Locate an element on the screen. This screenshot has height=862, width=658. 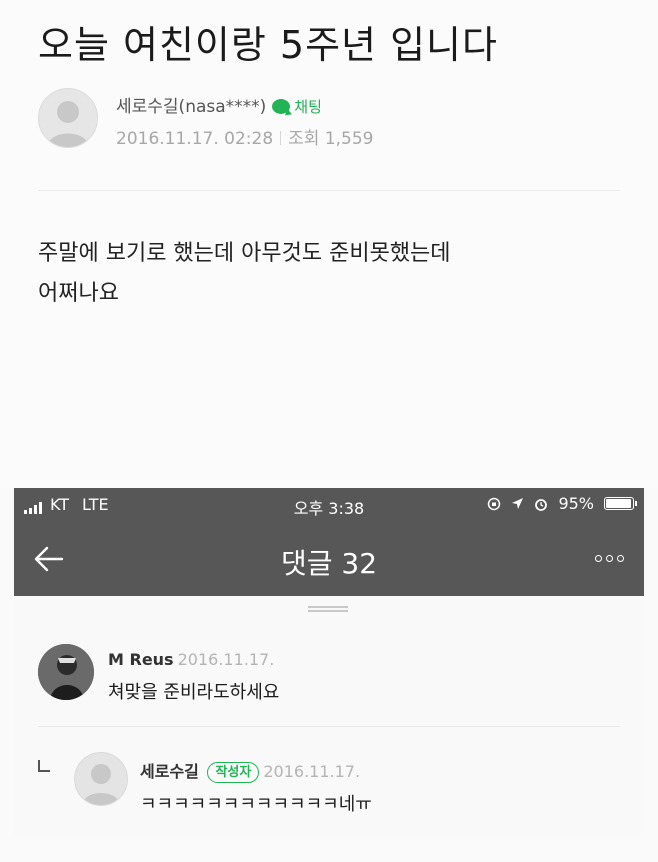
post-meta: 2016.11.17. 02:28 조회 1,559 is located at coordinates (245, 136).